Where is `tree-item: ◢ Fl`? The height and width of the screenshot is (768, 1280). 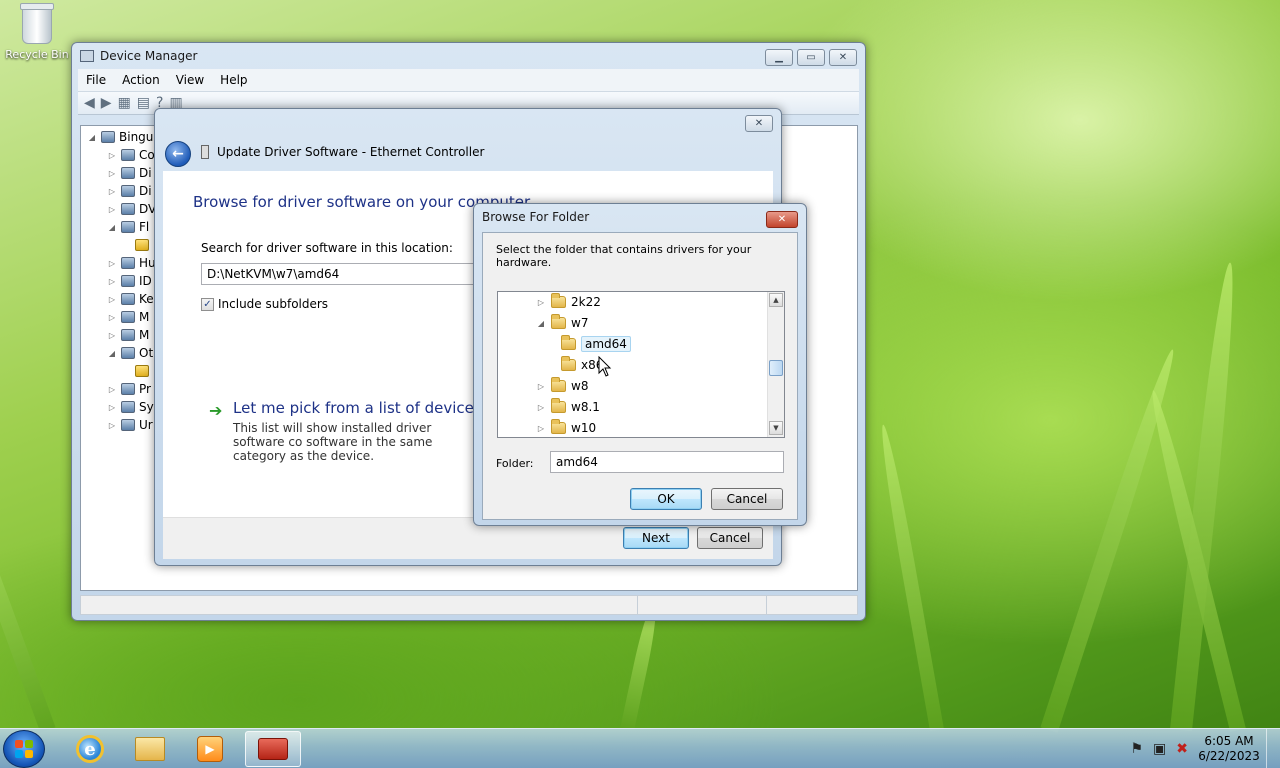 tree-item: ◢ Fl is located at coordinates (128, 227).